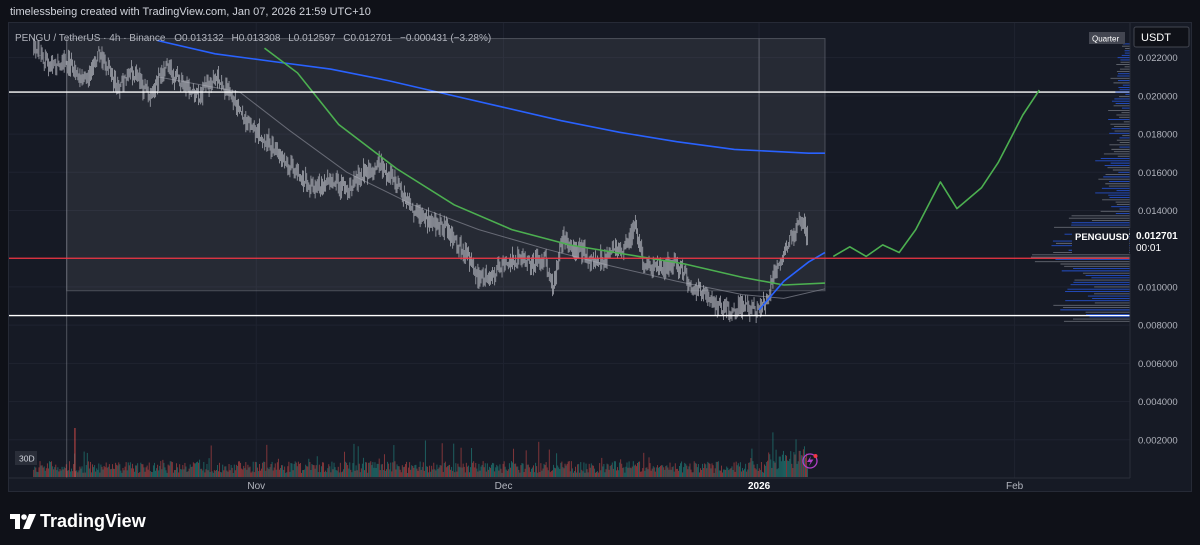  What do you see at coordinates (1015, 486) in the screenshot?
I see `time-tick: Feb` at bounding box center [1015, 486].